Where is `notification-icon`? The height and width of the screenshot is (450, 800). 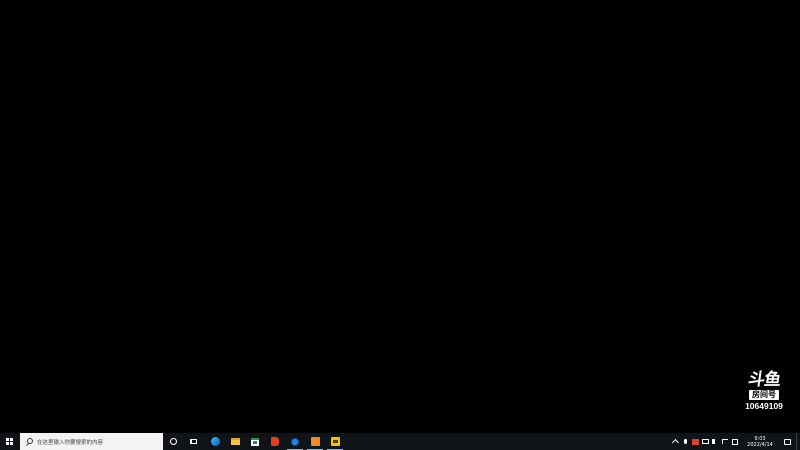
notification-icon is located at coordinates (787, 441).